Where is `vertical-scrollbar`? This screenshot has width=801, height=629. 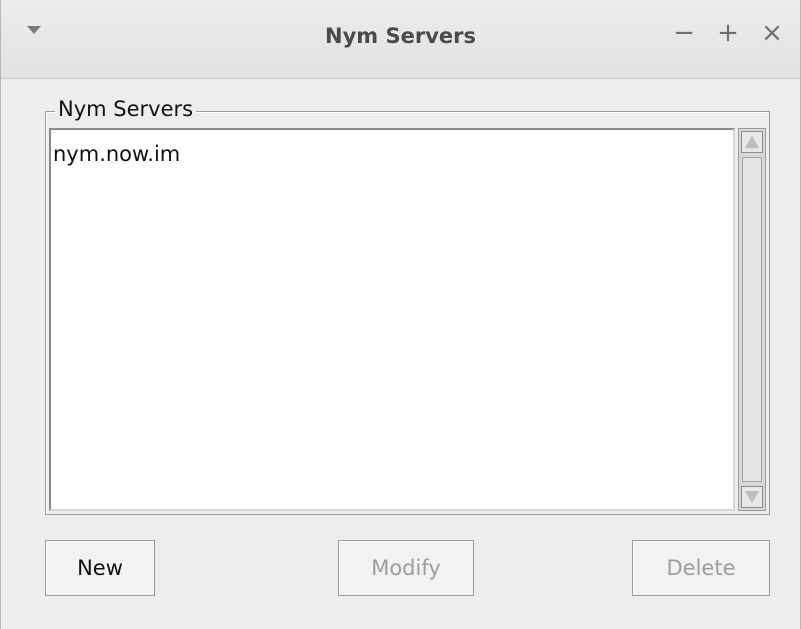
vertical-scrollbar is located at coordinates (752, 319).